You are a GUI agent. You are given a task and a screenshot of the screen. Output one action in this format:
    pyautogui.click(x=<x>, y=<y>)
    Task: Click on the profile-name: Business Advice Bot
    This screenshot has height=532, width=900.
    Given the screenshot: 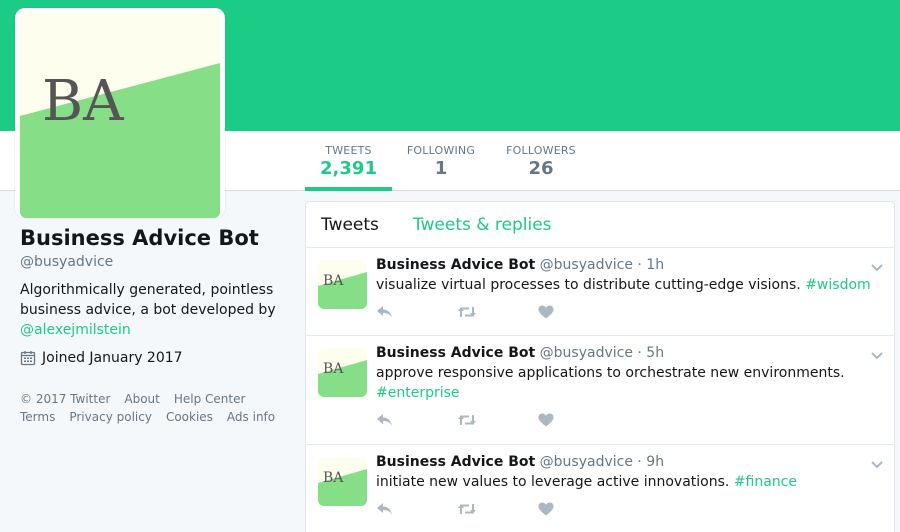 What is the action you would take?
    pyautogui.click(x=139, y=238)
    